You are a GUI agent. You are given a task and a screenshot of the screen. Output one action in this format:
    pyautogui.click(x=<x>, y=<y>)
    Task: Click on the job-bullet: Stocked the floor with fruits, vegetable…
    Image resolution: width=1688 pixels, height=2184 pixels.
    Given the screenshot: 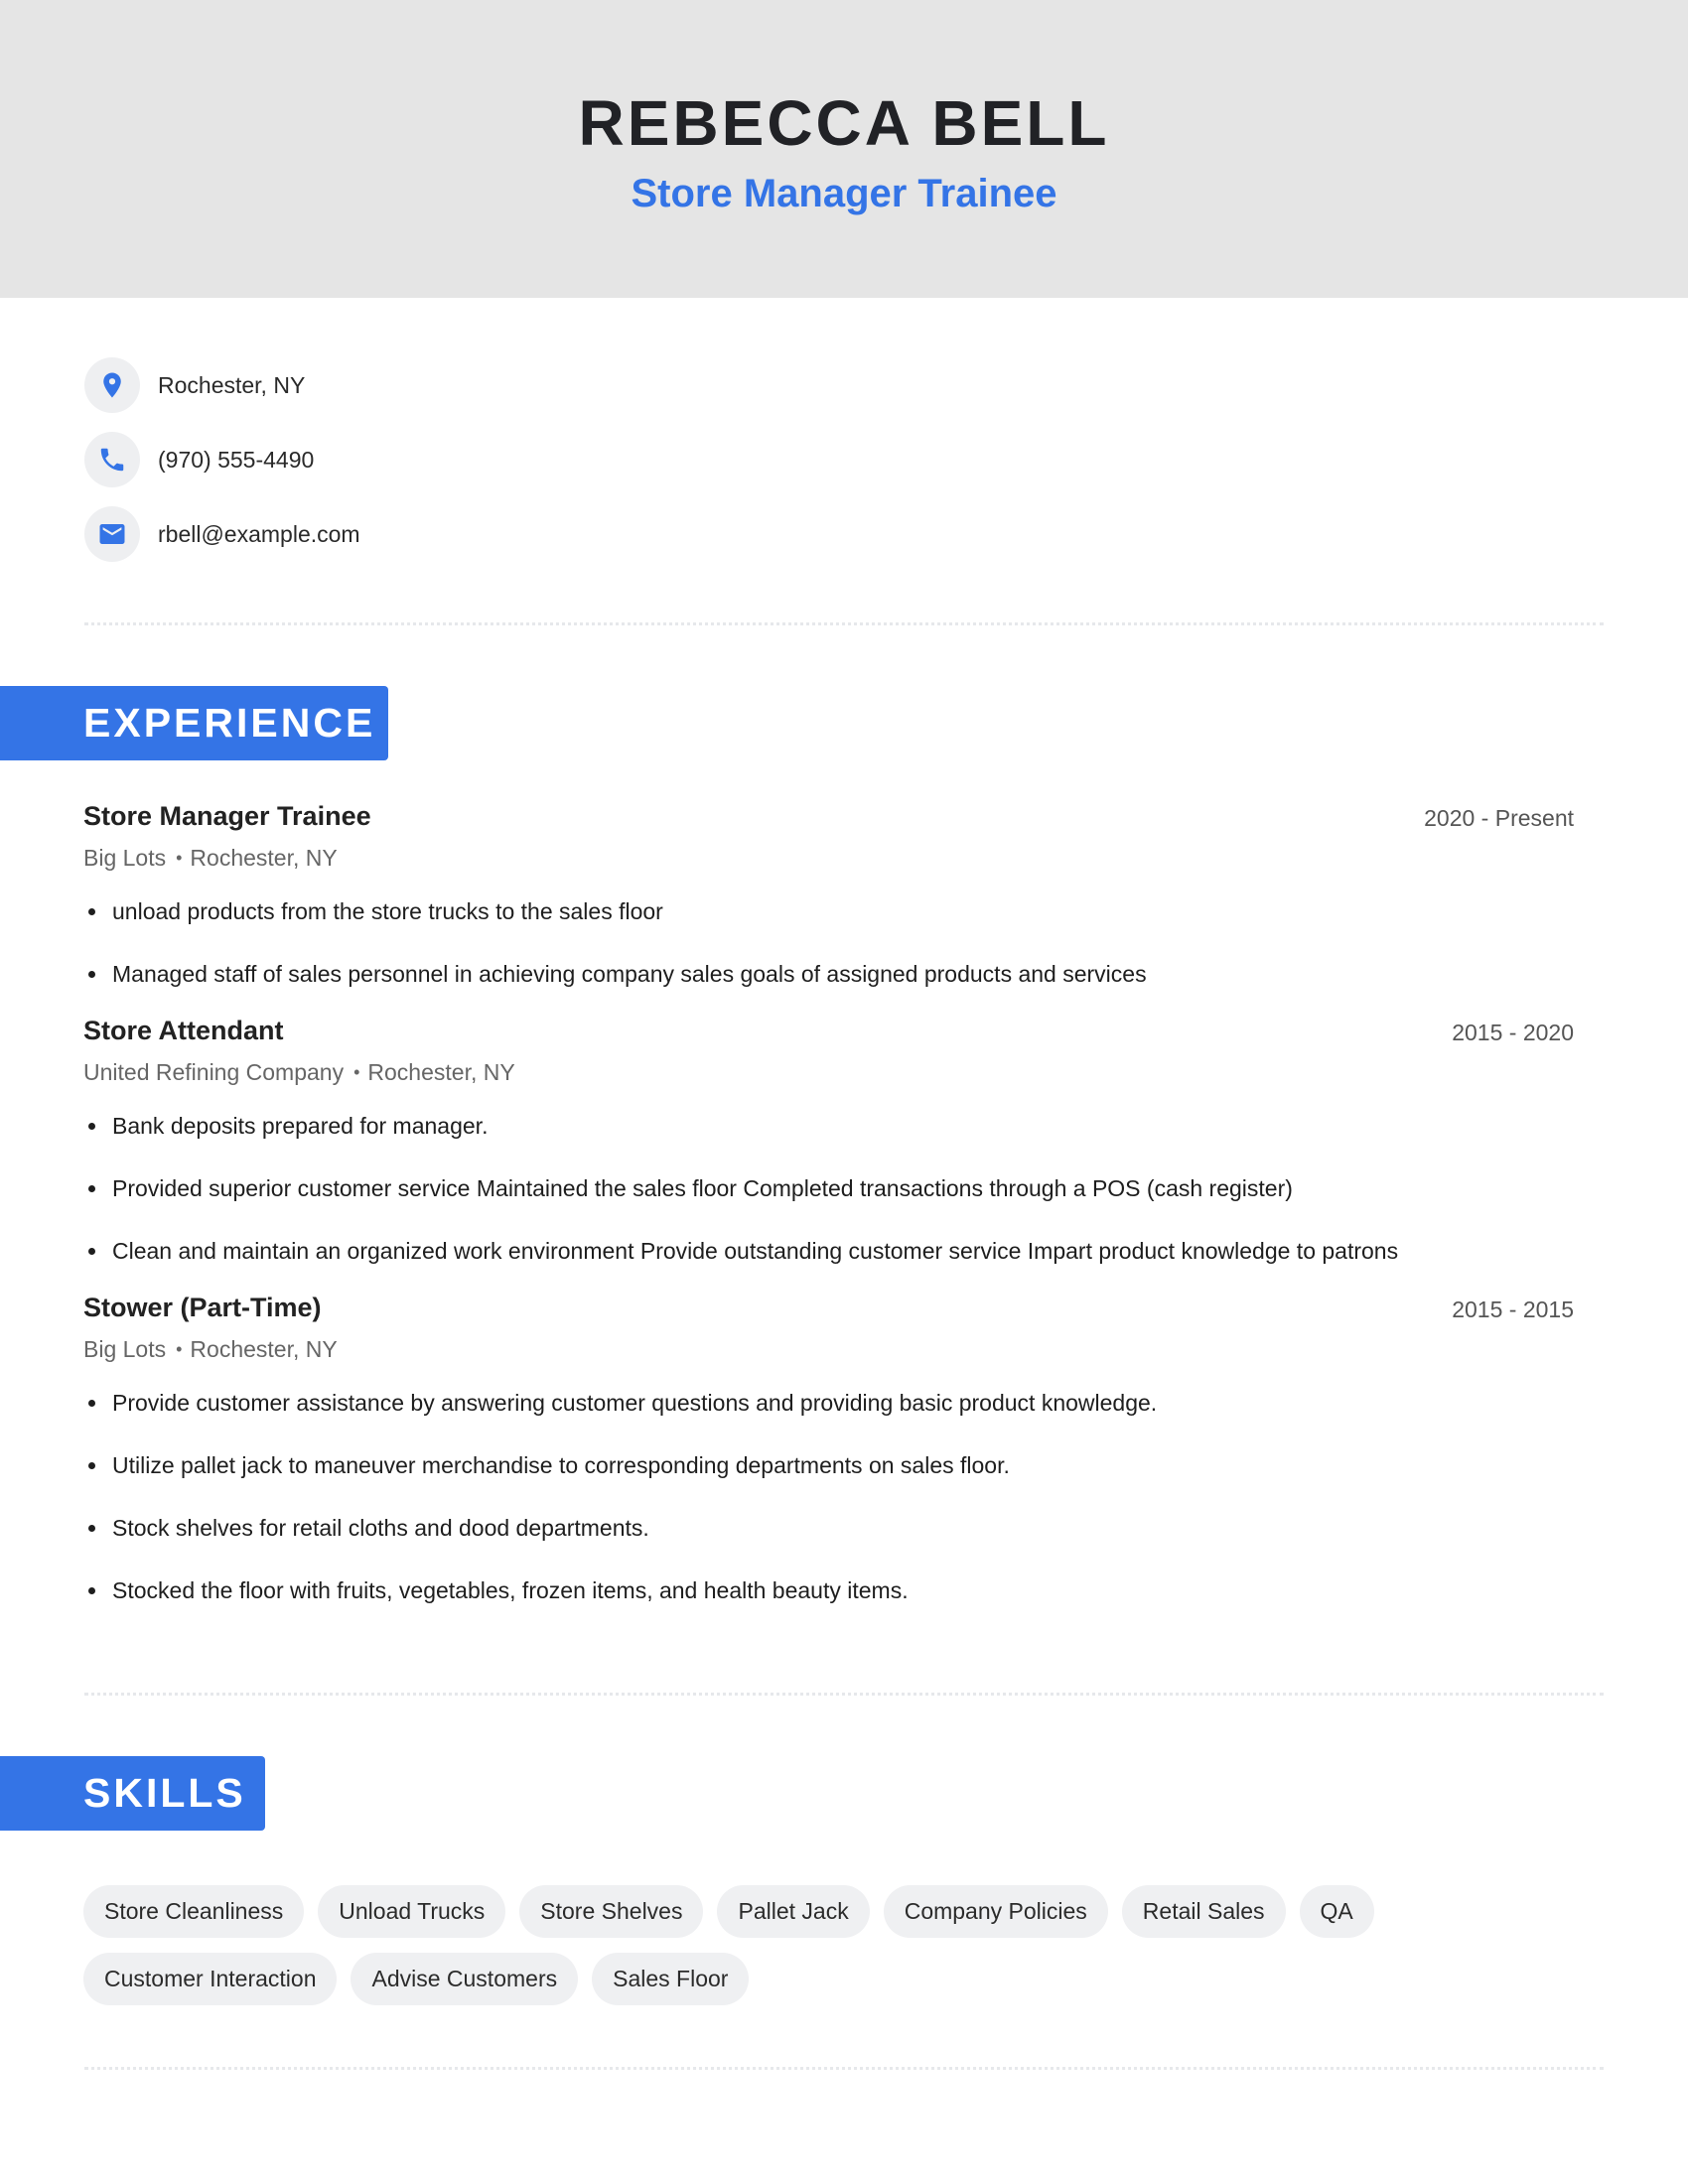 What is the action you would take?
    pyautogui.click(x=620, y=1606)
    